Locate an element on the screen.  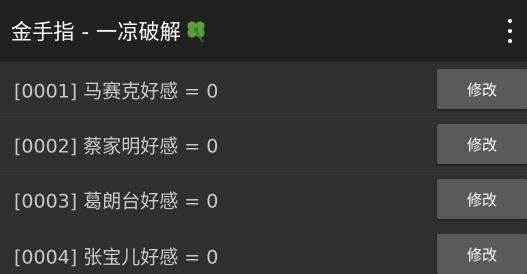
cheat-label: [0002] 蔡家明好感 = 0 is located at coordinates (116, 146).